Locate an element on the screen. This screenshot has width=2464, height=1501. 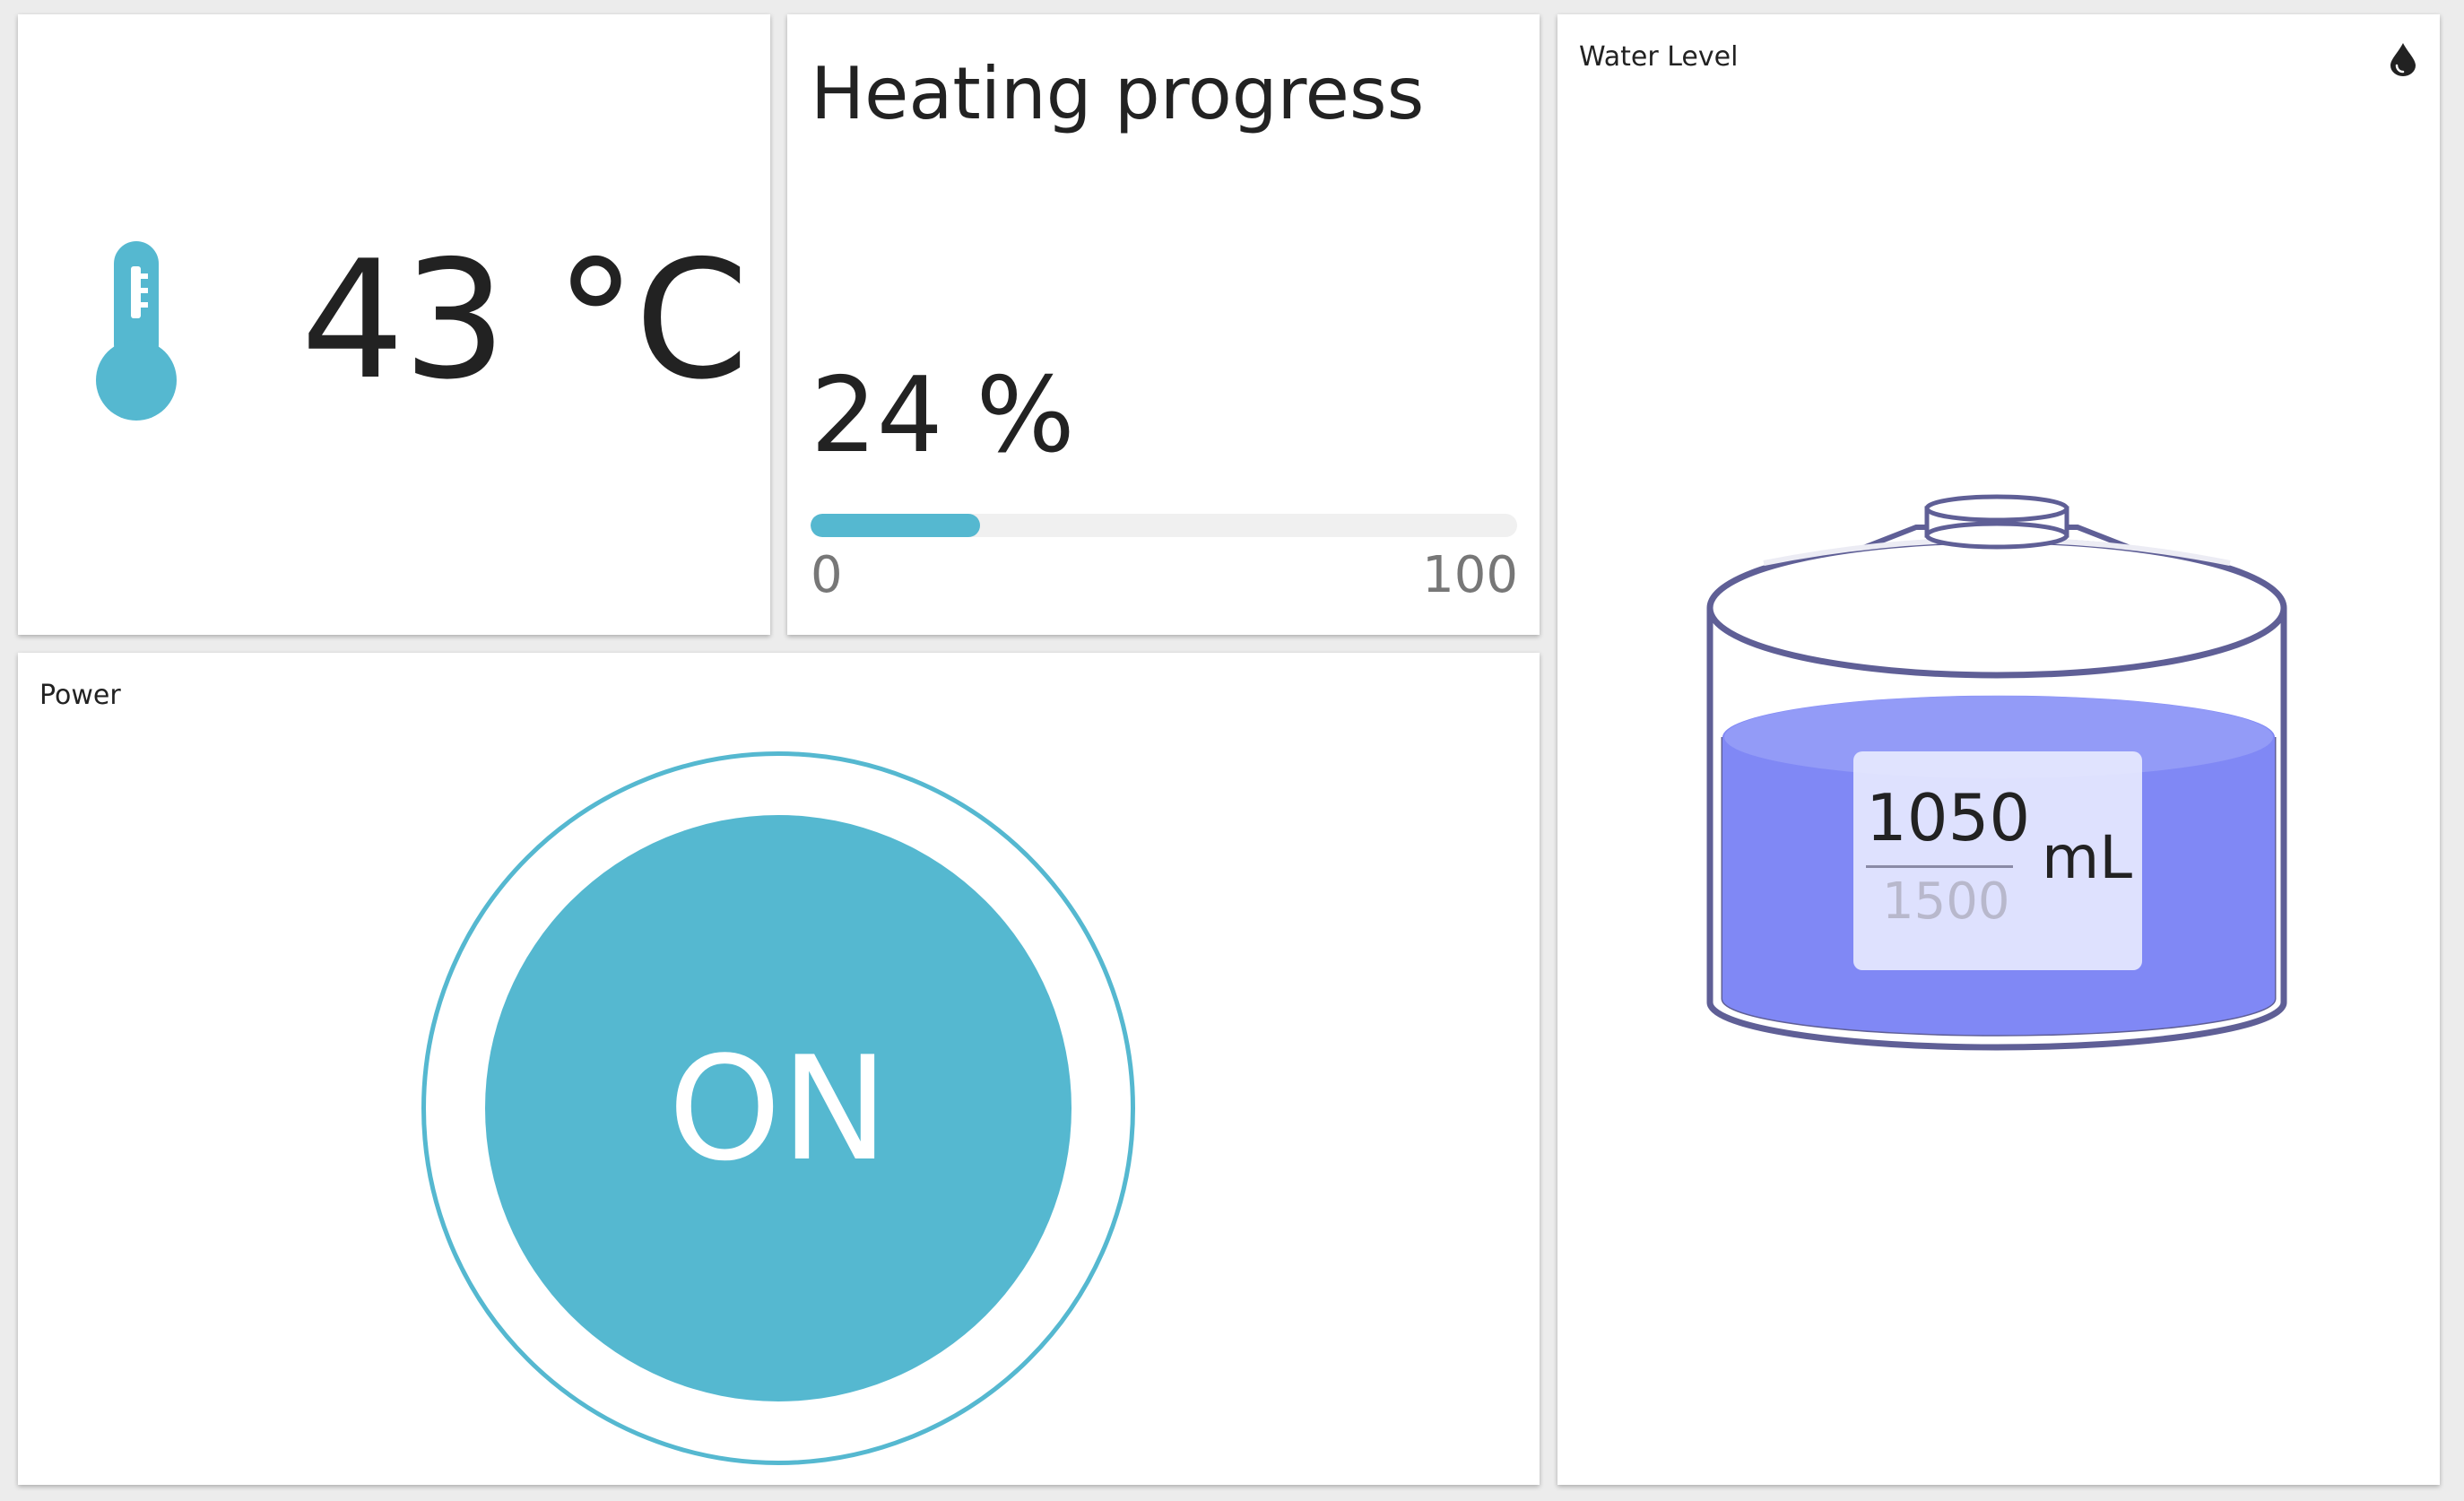
heating-progress-bar is located at coordinates (1164, 525).